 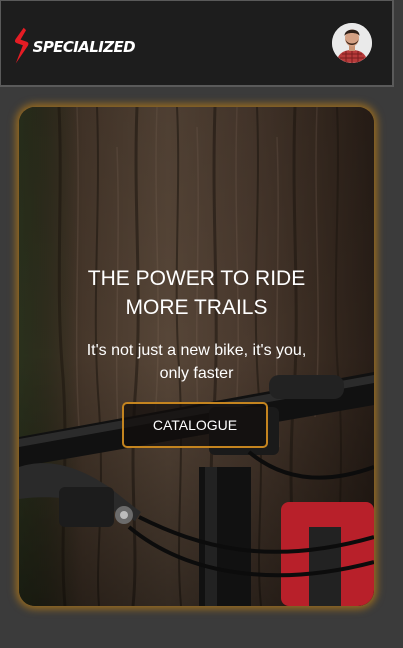 What do you see at coordinates (84, 47) in the screenshot?
I see `brand-name: SPECIALIZED` at bounding box center [84, 47].